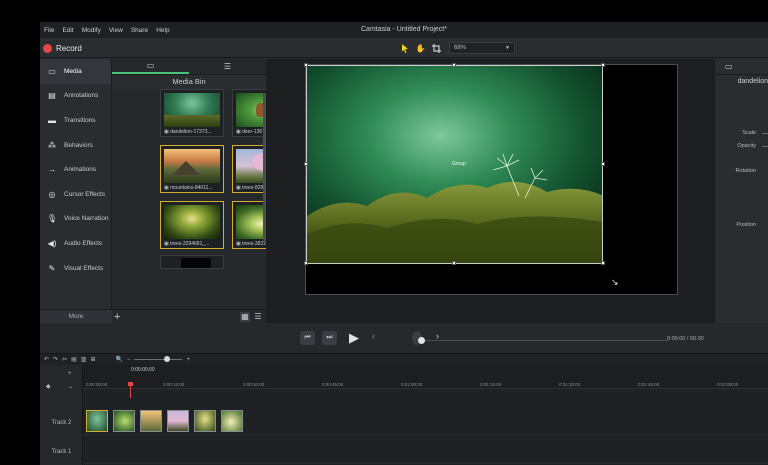 This screenshot has height=465, width=768. Describe the element at coordinates (67, 30) in the screenshot. I see `menu-edit: Edit` at that location.